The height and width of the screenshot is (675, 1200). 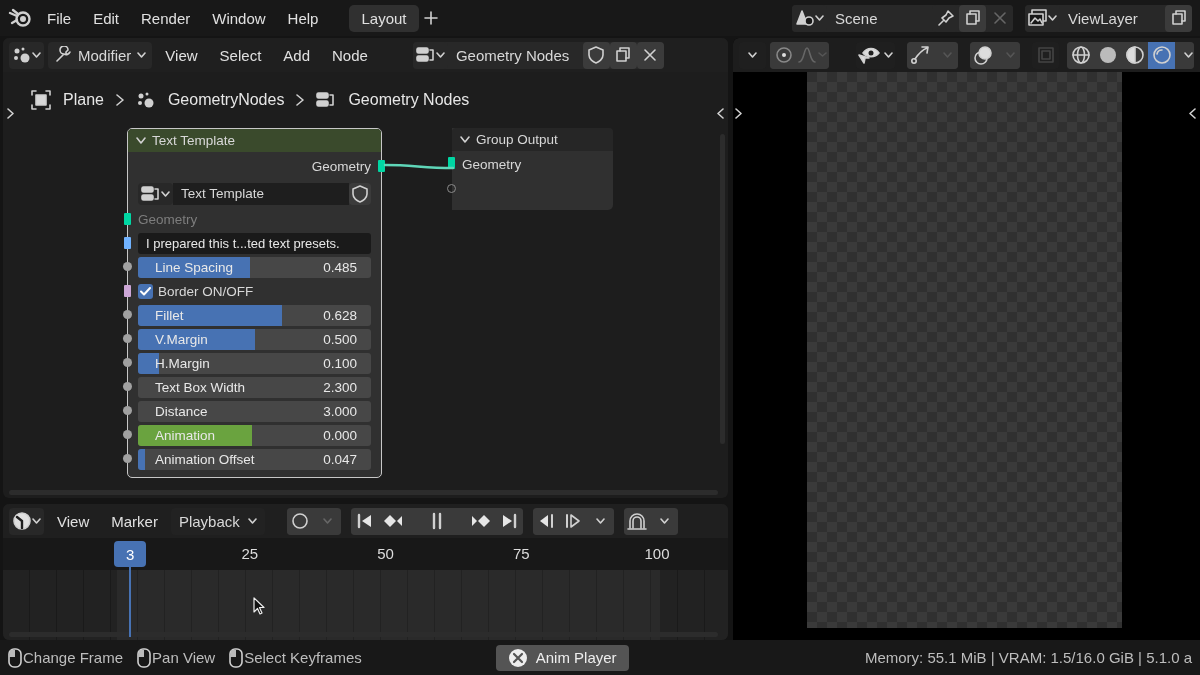 I want to click on menu-item: Help, so click(x=303, y=18).